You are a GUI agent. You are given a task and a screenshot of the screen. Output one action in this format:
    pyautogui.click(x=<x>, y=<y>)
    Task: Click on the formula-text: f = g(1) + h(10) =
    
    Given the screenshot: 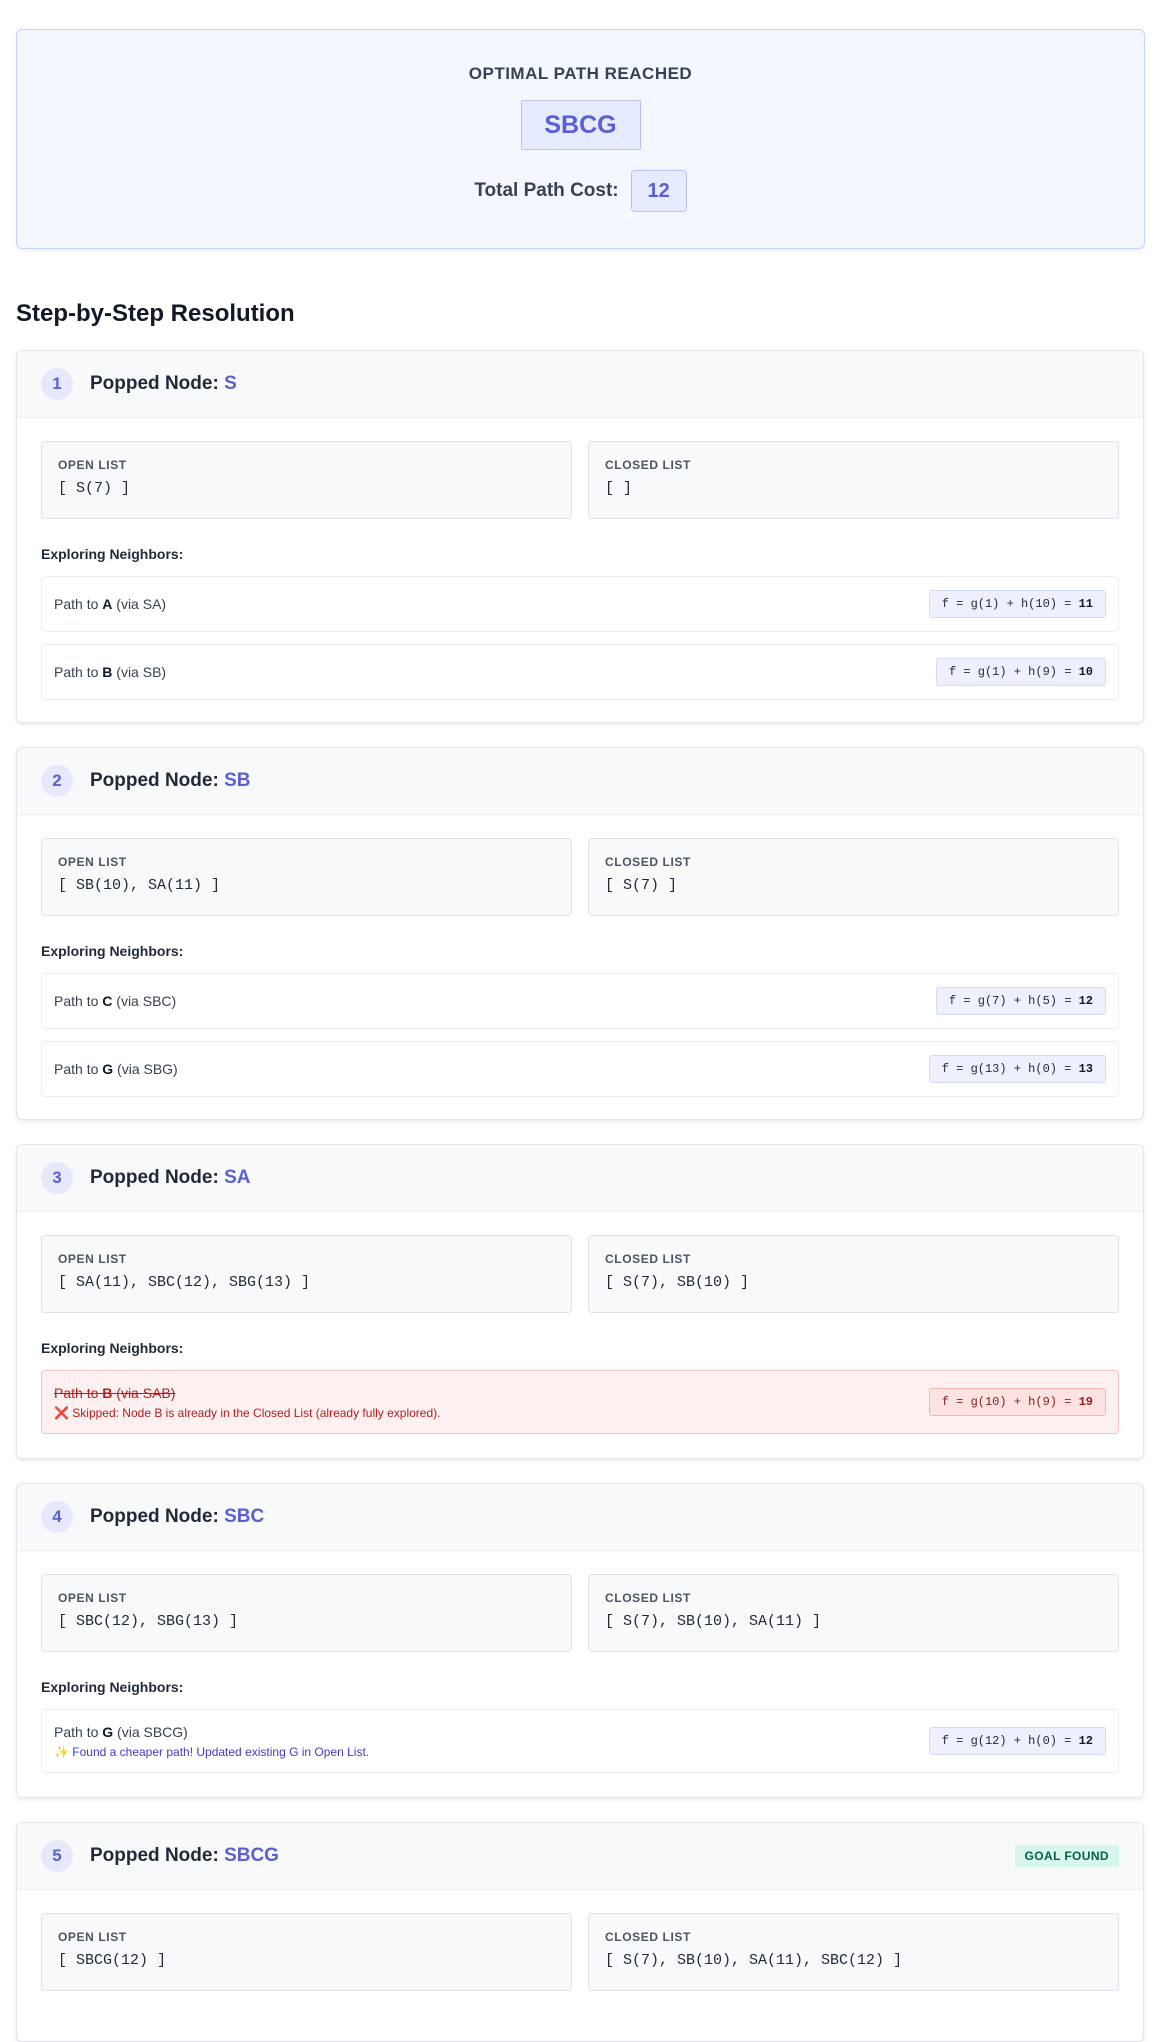 What is the action you would take?
    pyautogui.click(x=1010, y=604)
    